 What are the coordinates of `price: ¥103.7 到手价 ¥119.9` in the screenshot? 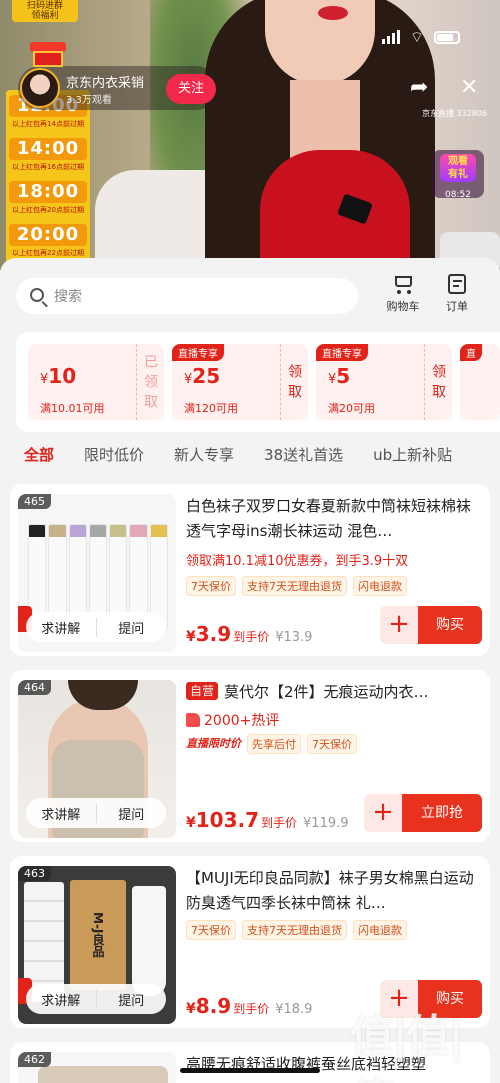 It's located at (267, 820).